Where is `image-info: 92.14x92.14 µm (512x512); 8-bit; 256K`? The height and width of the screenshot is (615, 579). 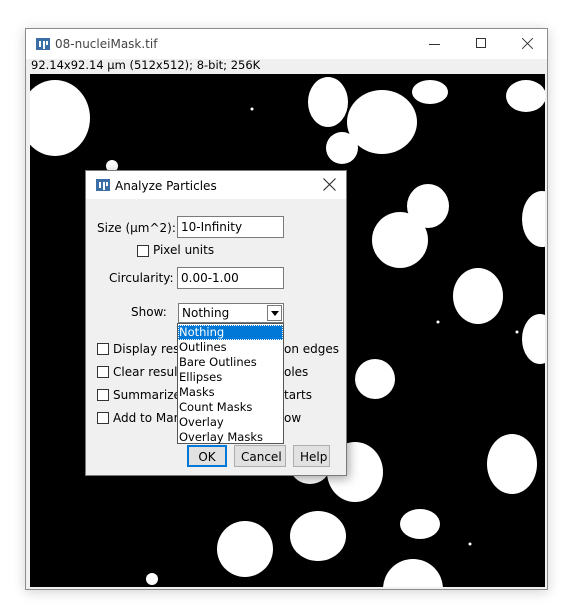
image-info: 92.14x92.14 µm (512x512); 8-bit; 256K is located at coordinates (146, 65).